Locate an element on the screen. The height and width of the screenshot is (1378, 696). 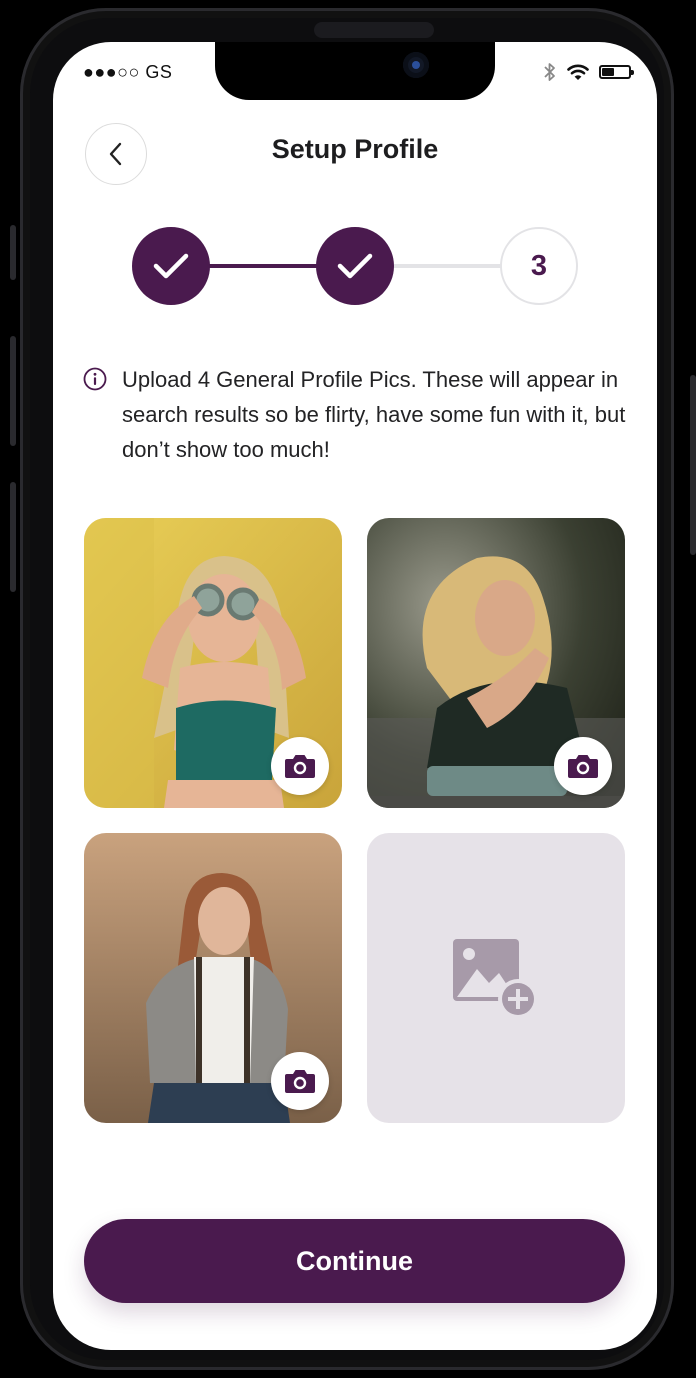
page-title: Setup Profile is located at coordinates (355, 149).